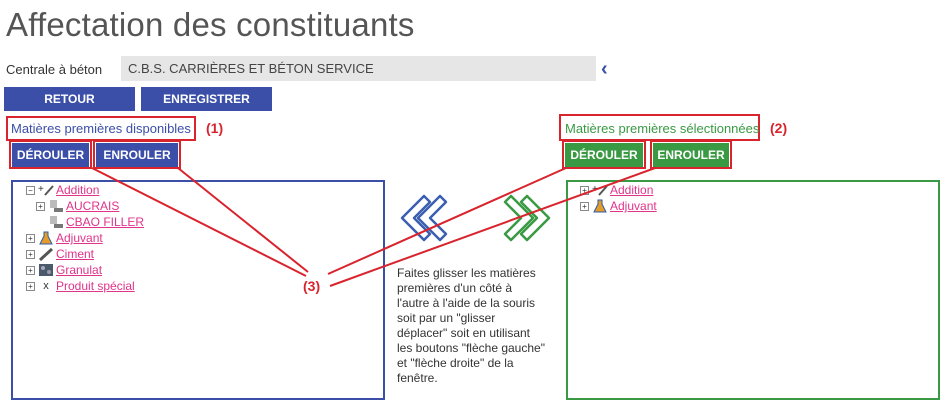 This screenshot has height=400, width=947. I want to click on tree-item-produit-special: + x Produit spécial, so click(80, 286).